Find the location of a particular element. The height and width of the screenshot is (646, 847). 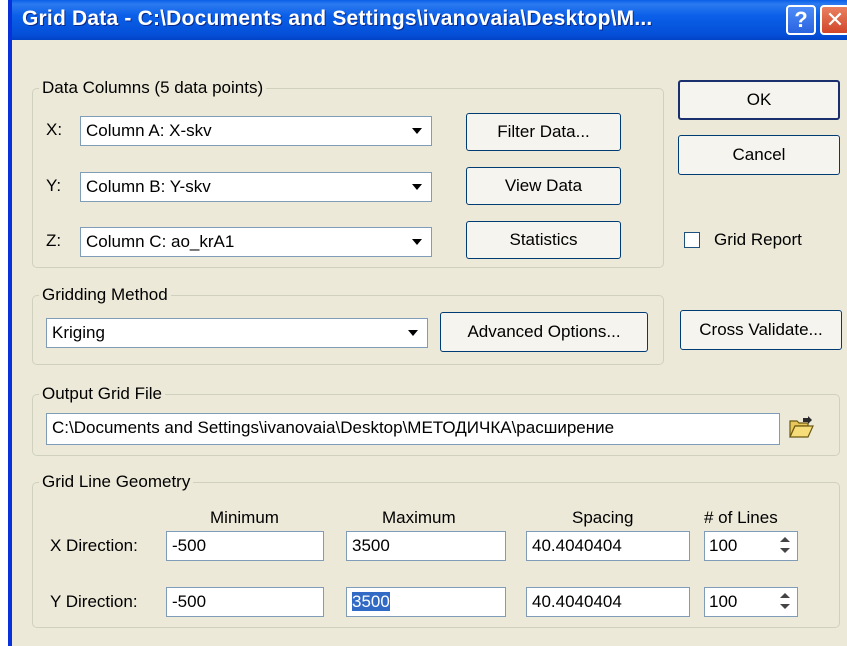

y-lines-value: 100 is located at coordinates (723, 601).